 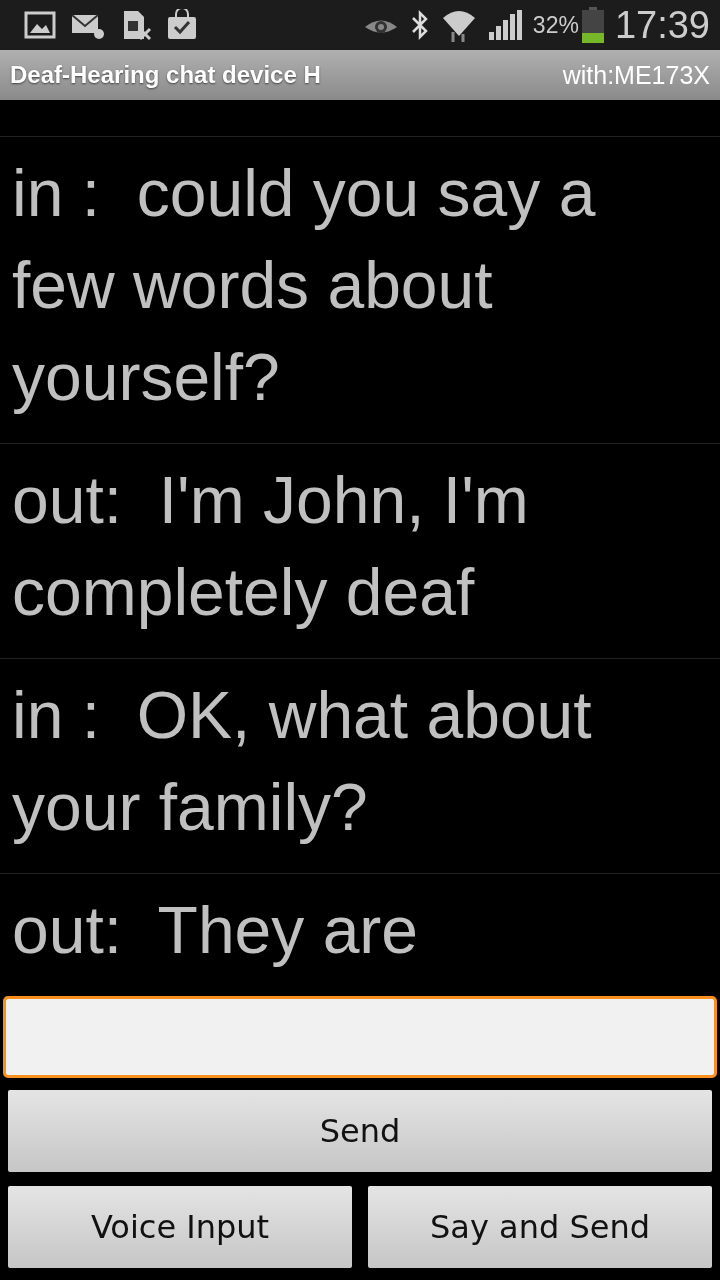 What do you see at coordinates (662, 25) in the screenshot?
I see `clock-time: 17:39` at bounding box center [662, 25].